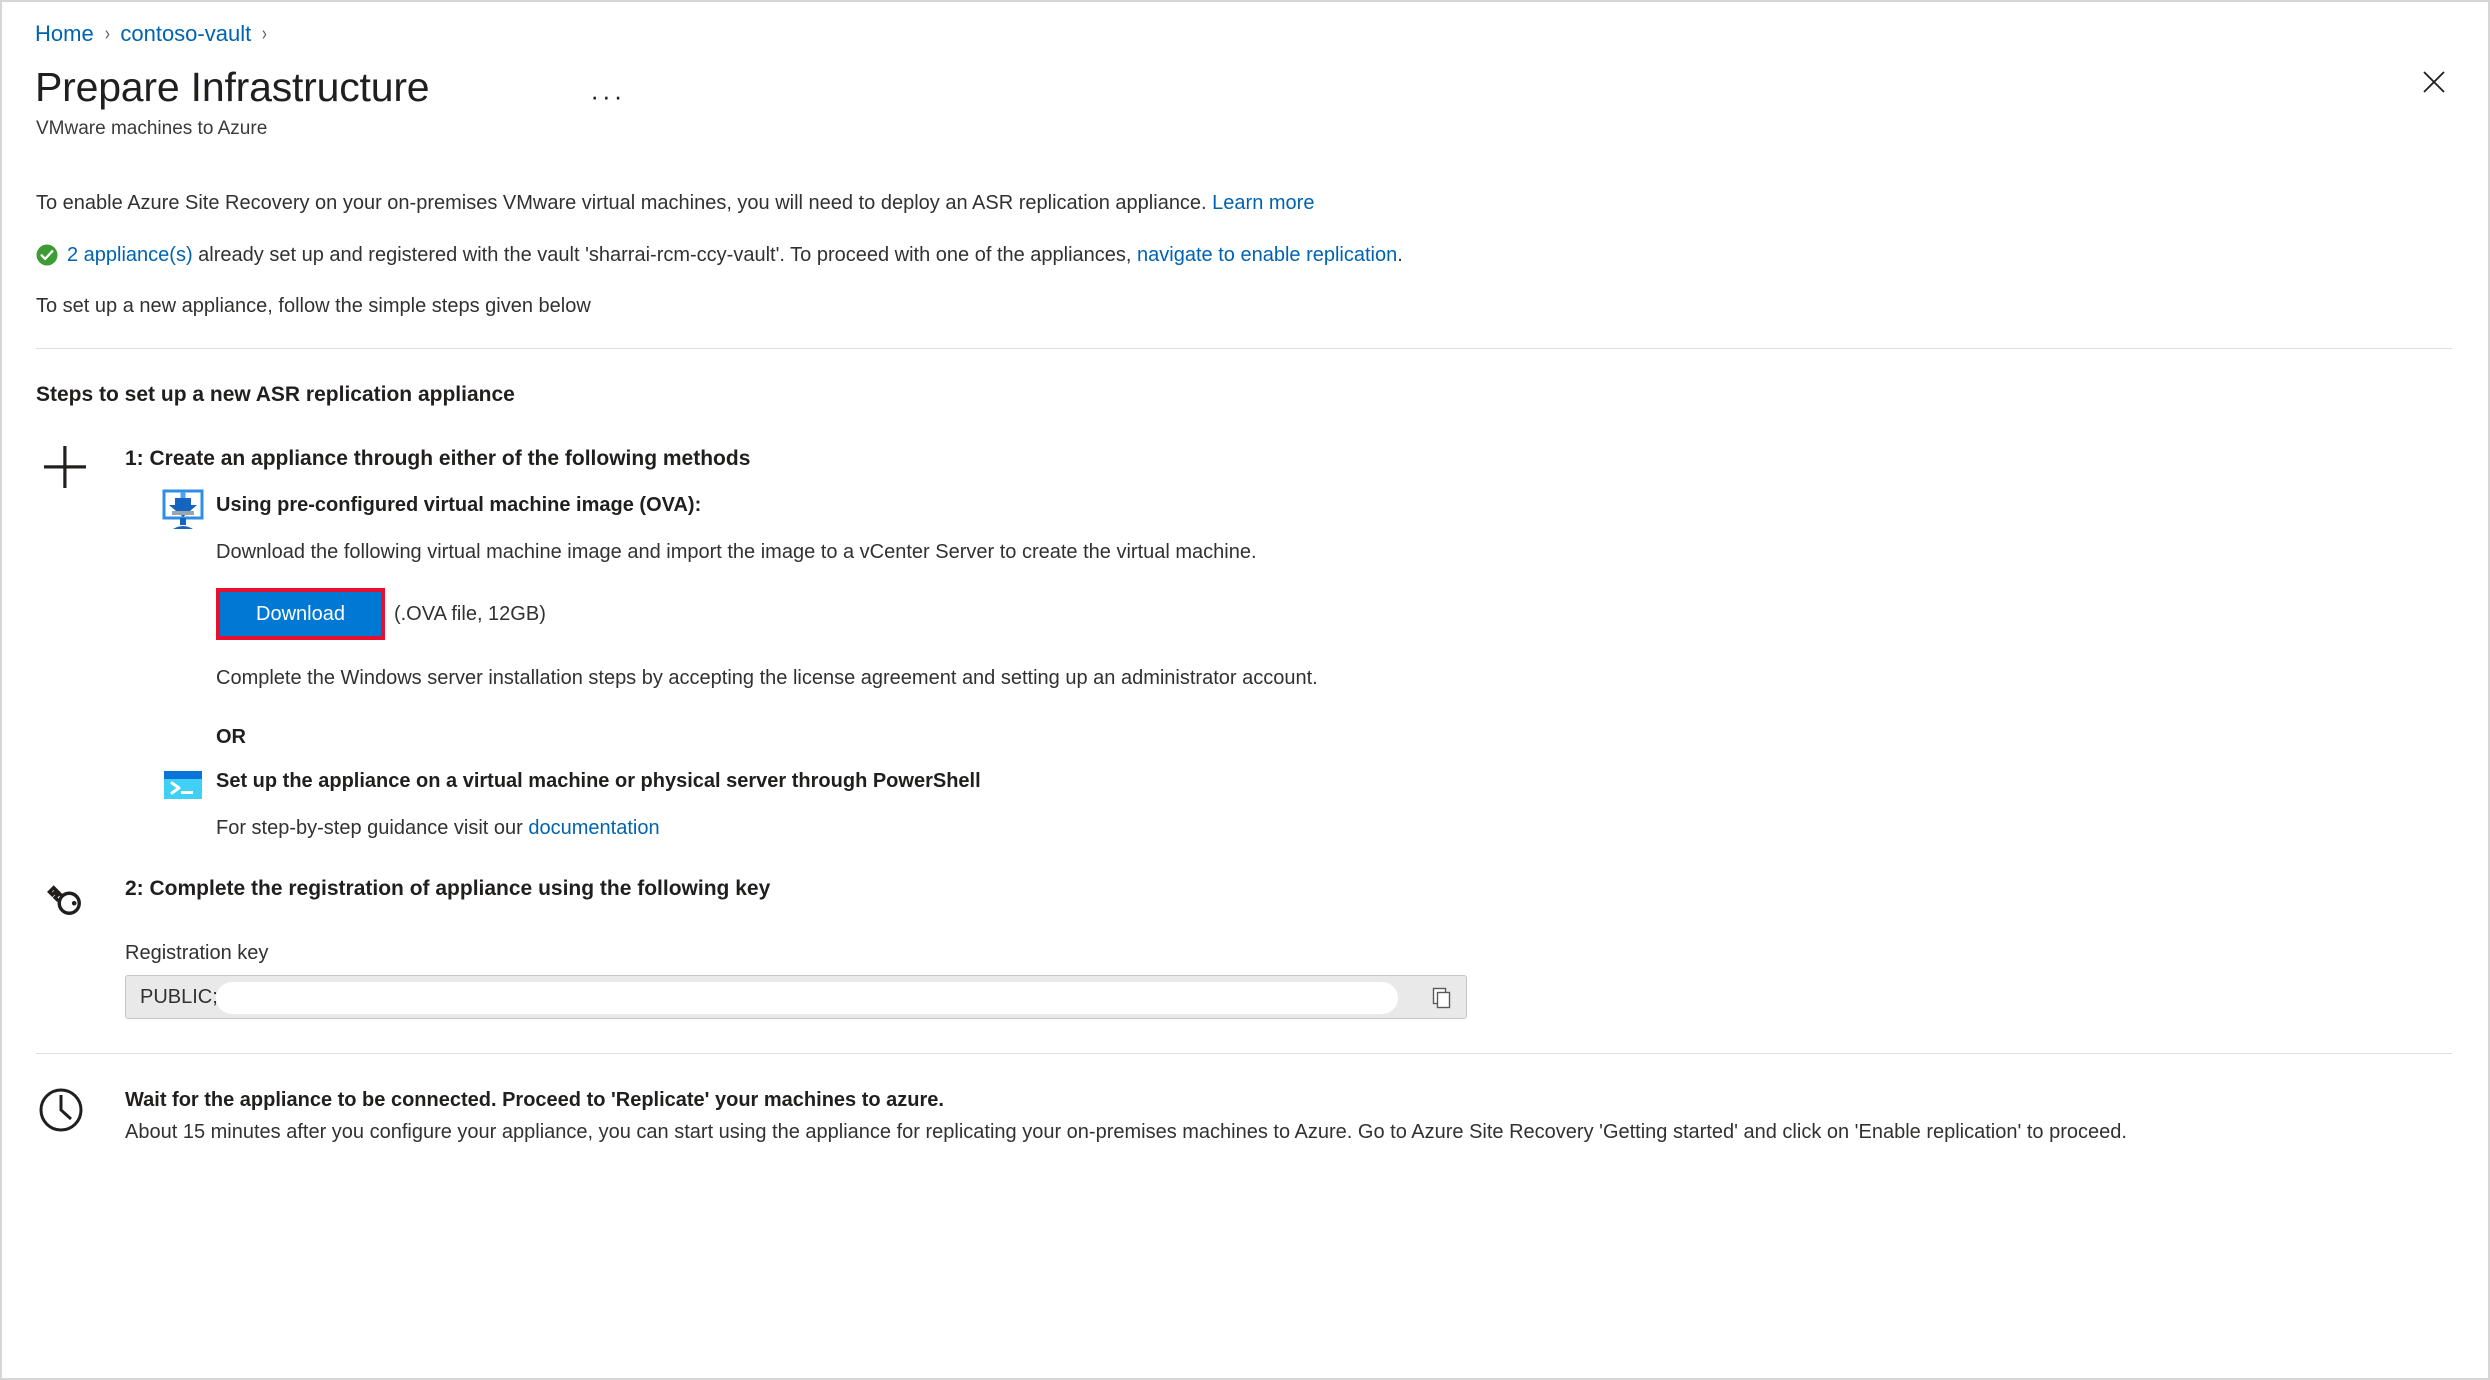 This screenshot has width=2490, height=1380. I want to click on more-options-icon: ···, so click(607, 96).